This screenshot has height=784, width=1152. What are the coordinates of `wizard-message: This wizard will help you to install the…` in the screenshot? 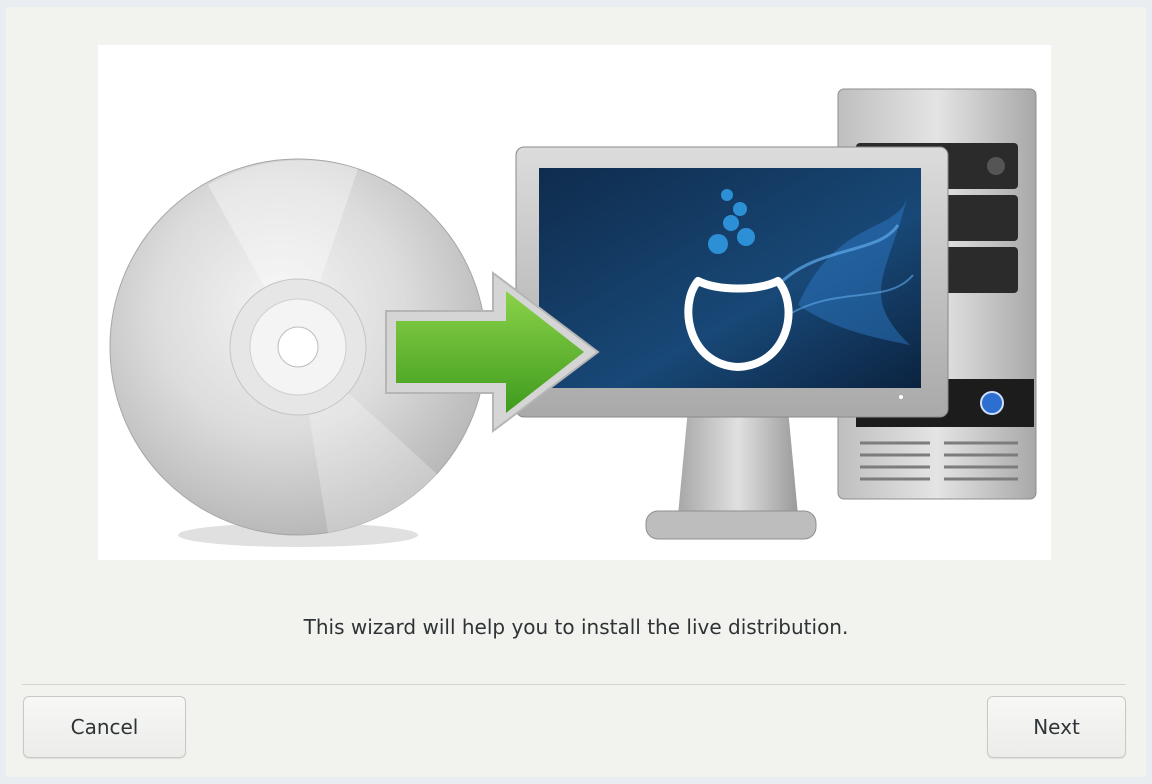 It's located at (576, 627).